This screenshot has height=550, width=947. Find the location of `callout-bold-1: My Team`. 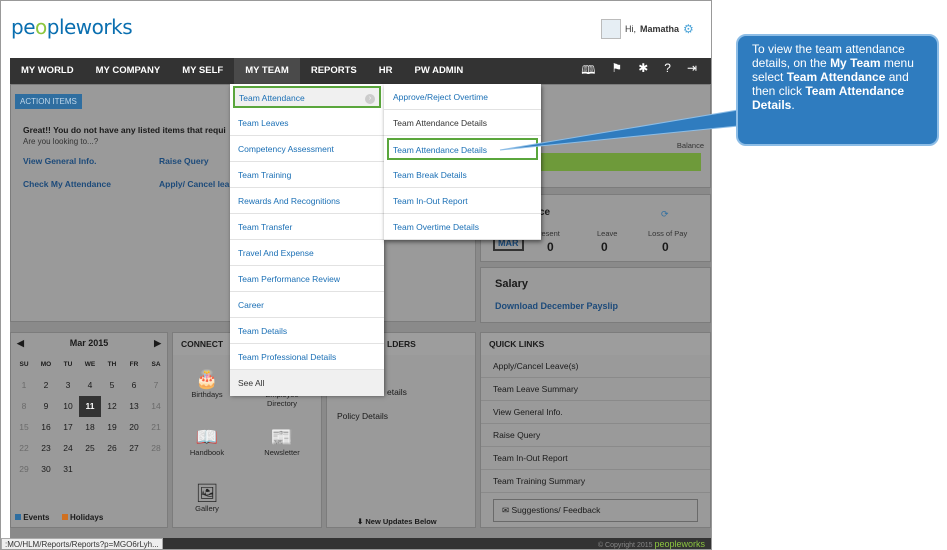

callout-bold-1: My Team is located at coordinates (855, 63).